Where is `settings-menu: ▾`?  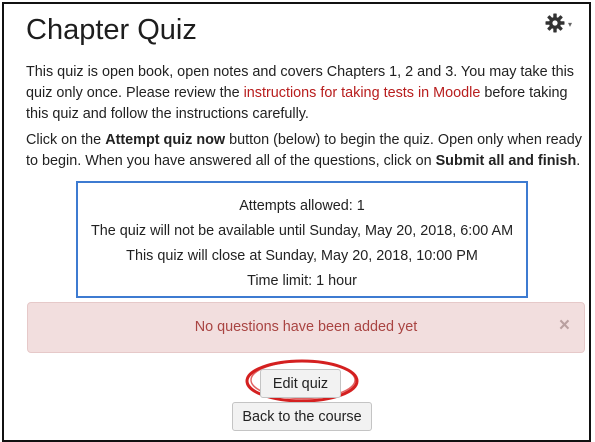
settings-menu: ▾ is located at coordinates (565, 23).